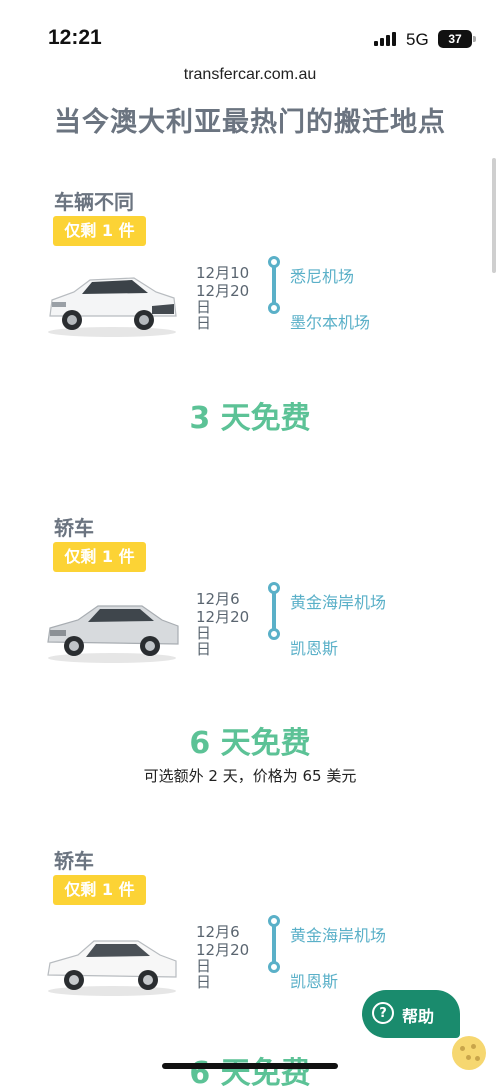  What do you see at coordinates (455, 39) in the screenshot?
I see `battery-icon: 37` at bounding box center [455, 39].